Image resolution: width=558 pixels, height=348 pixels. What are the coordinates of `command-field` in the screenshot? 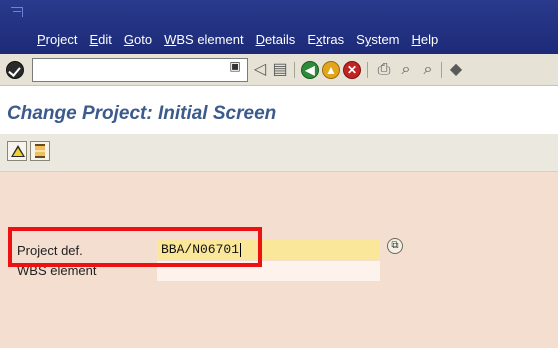 It's located at (140, 70).